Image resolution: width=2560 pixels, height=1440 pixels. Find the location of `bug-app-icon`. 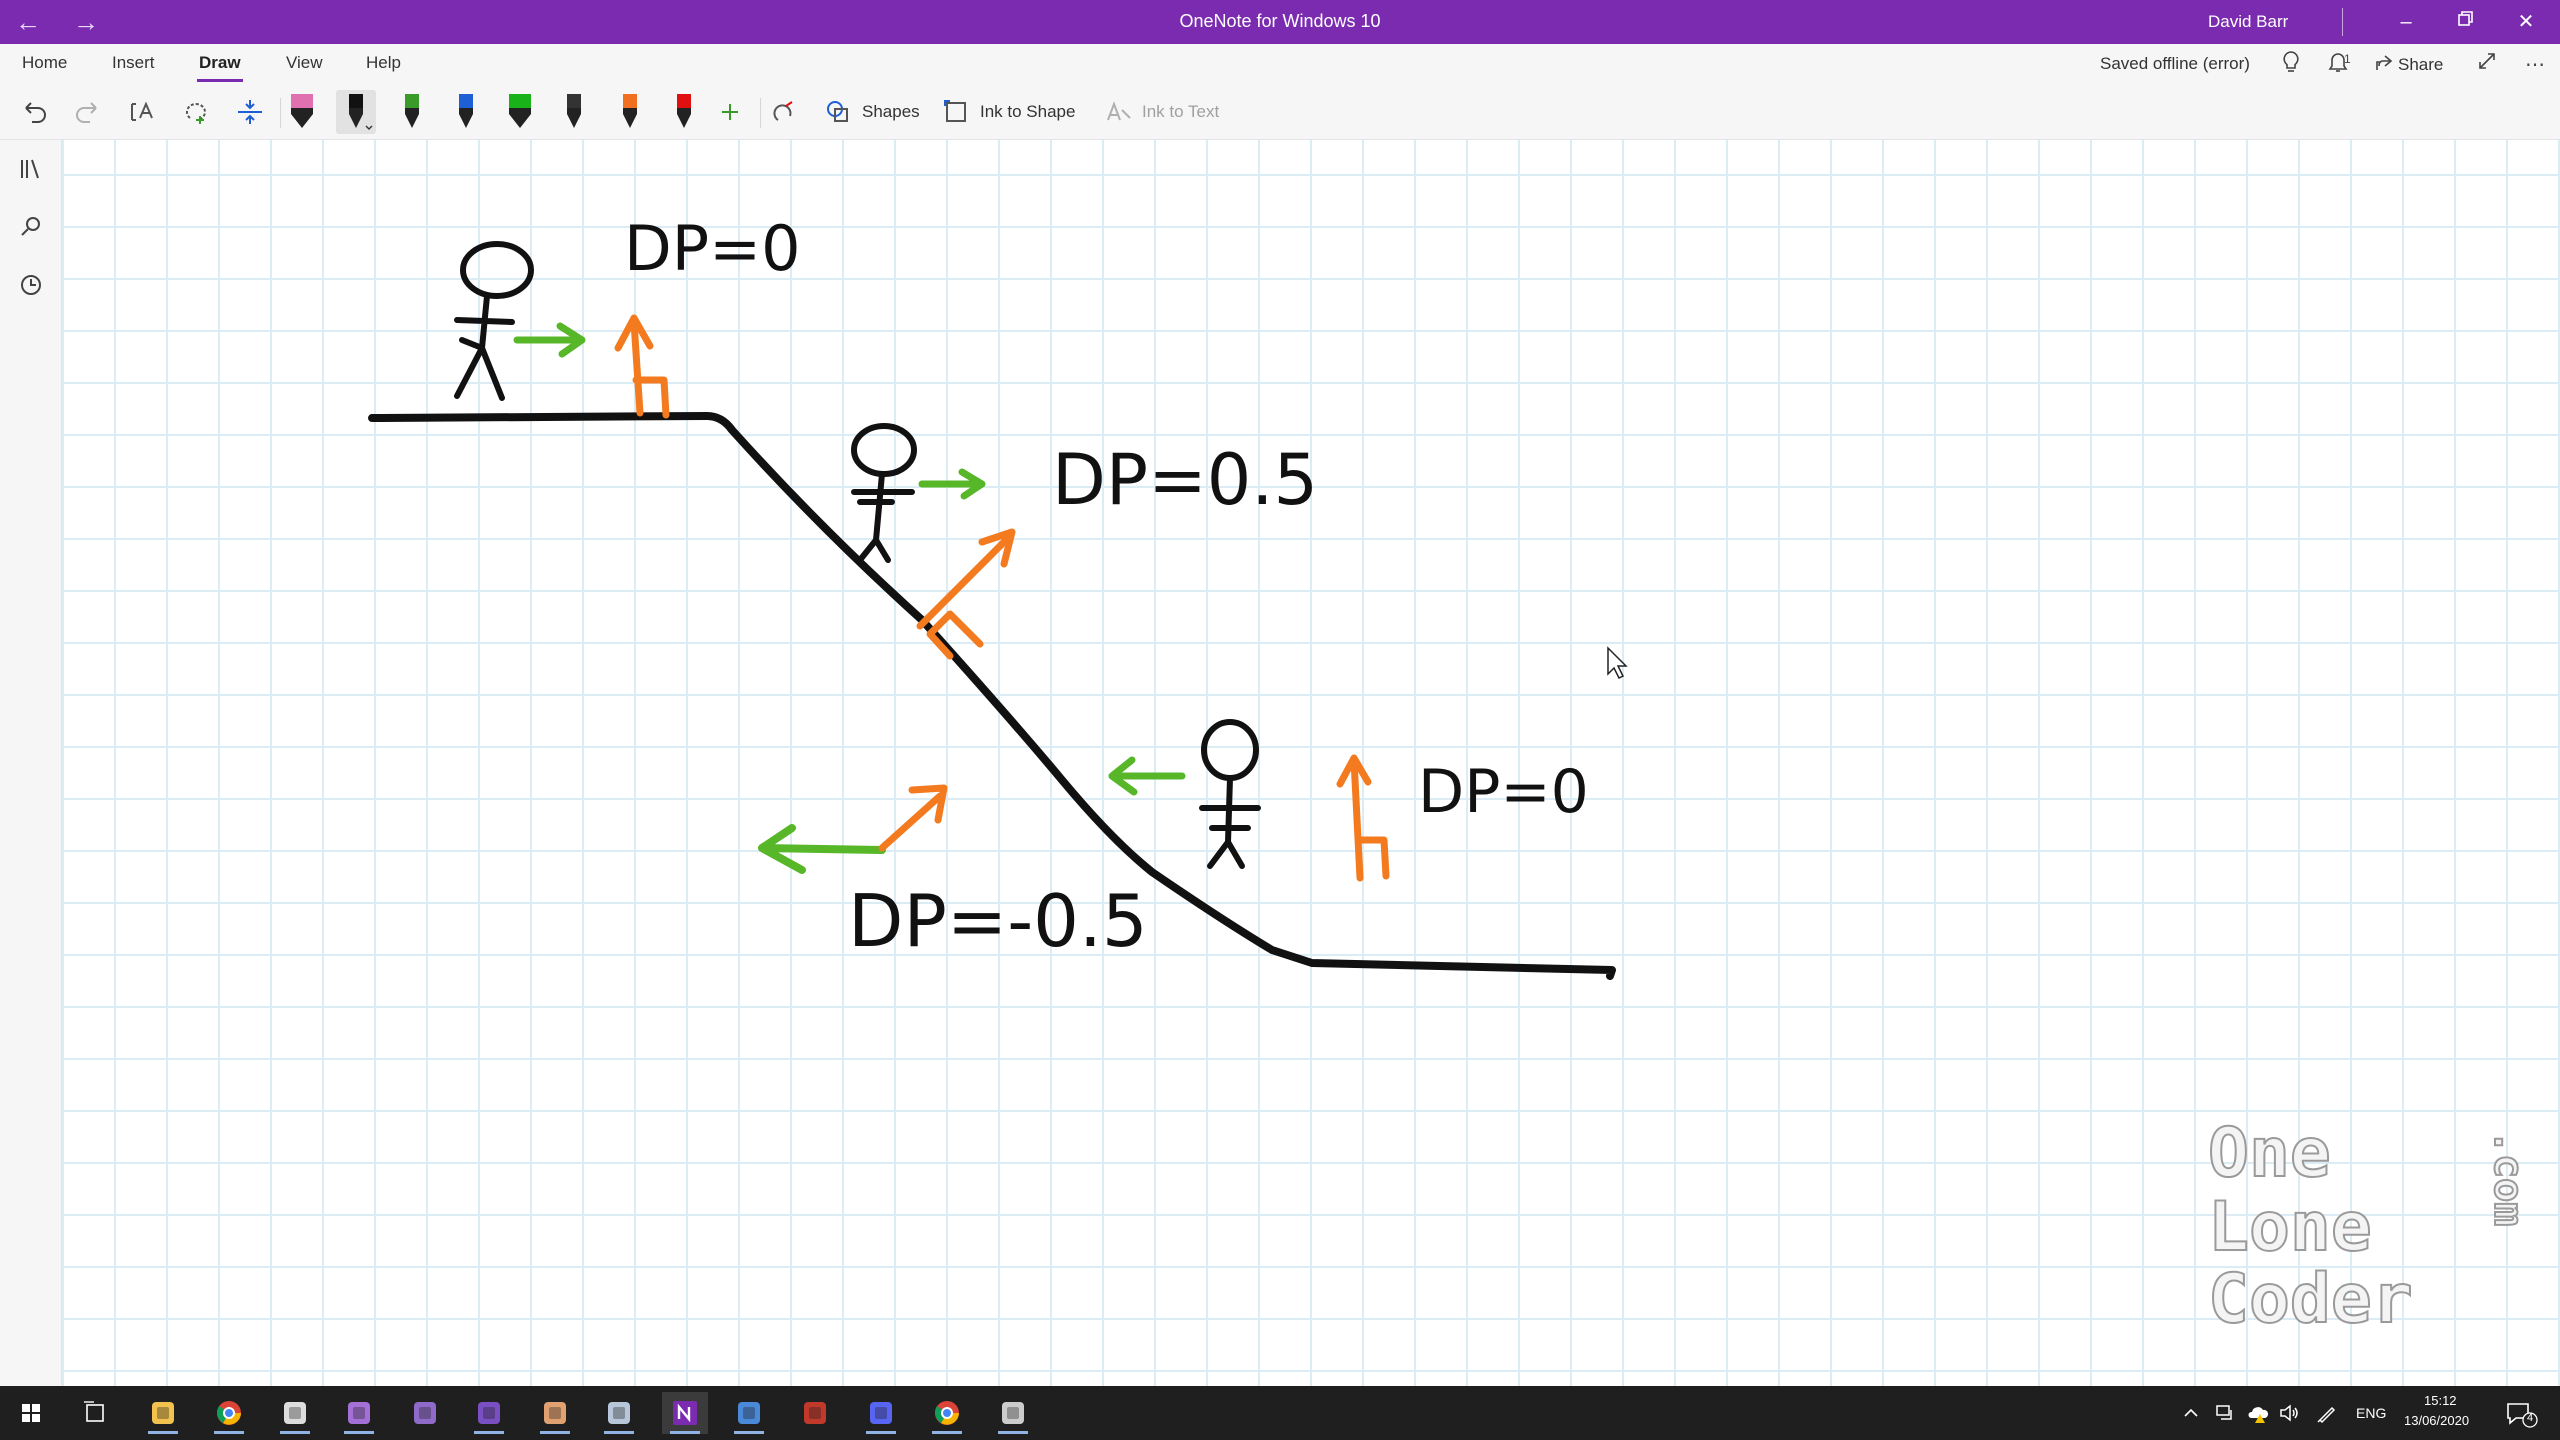

bug-app-icon is located at coordinates (295, 1413).